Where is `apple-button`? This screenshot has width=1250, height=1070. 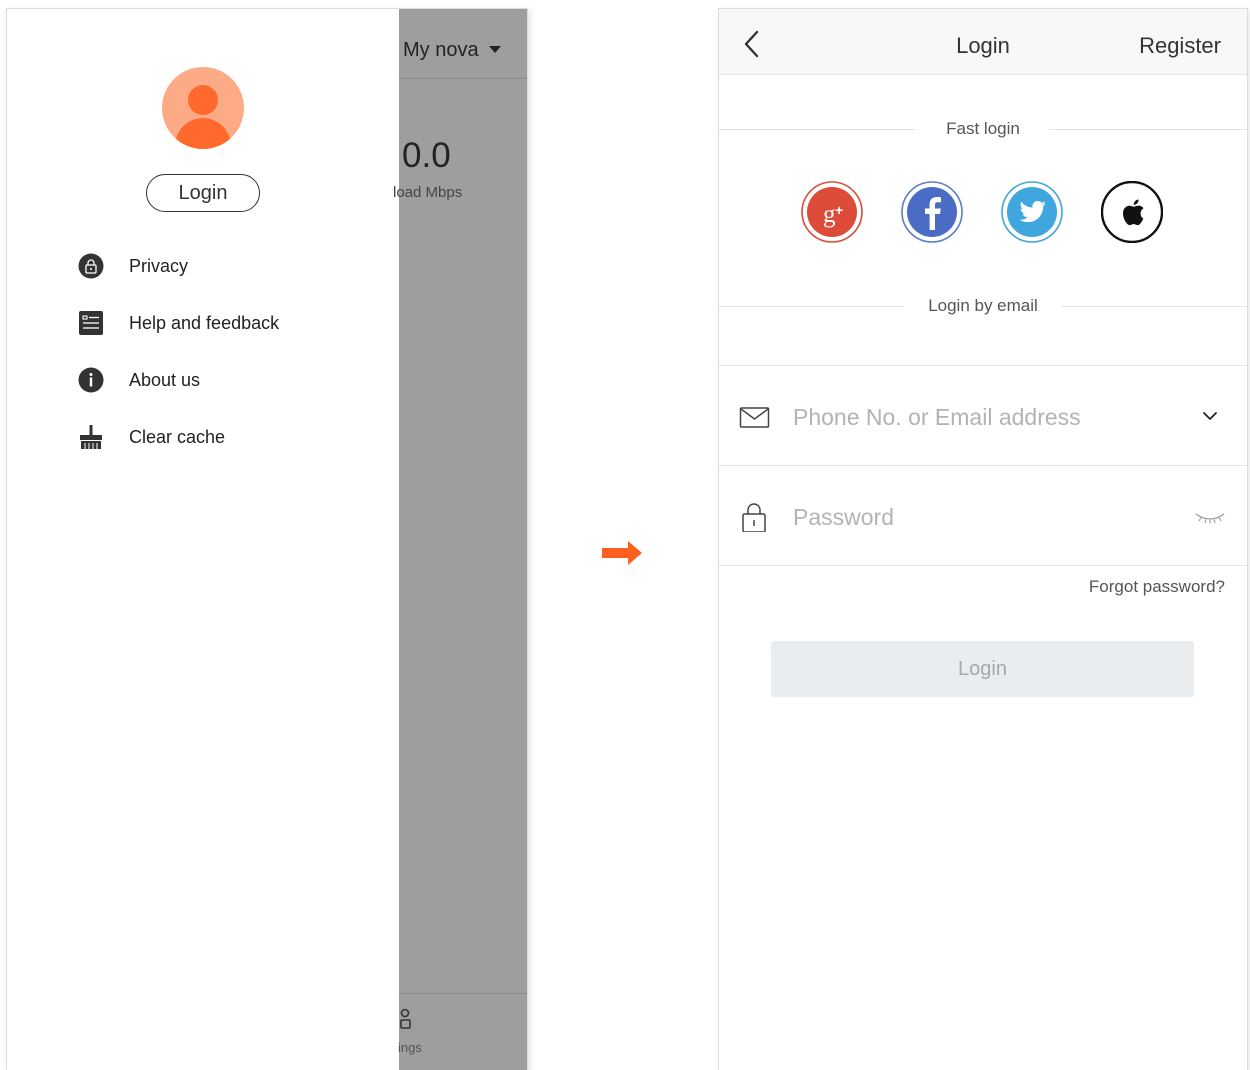
apple-button is located at coordinates (1132, 212).